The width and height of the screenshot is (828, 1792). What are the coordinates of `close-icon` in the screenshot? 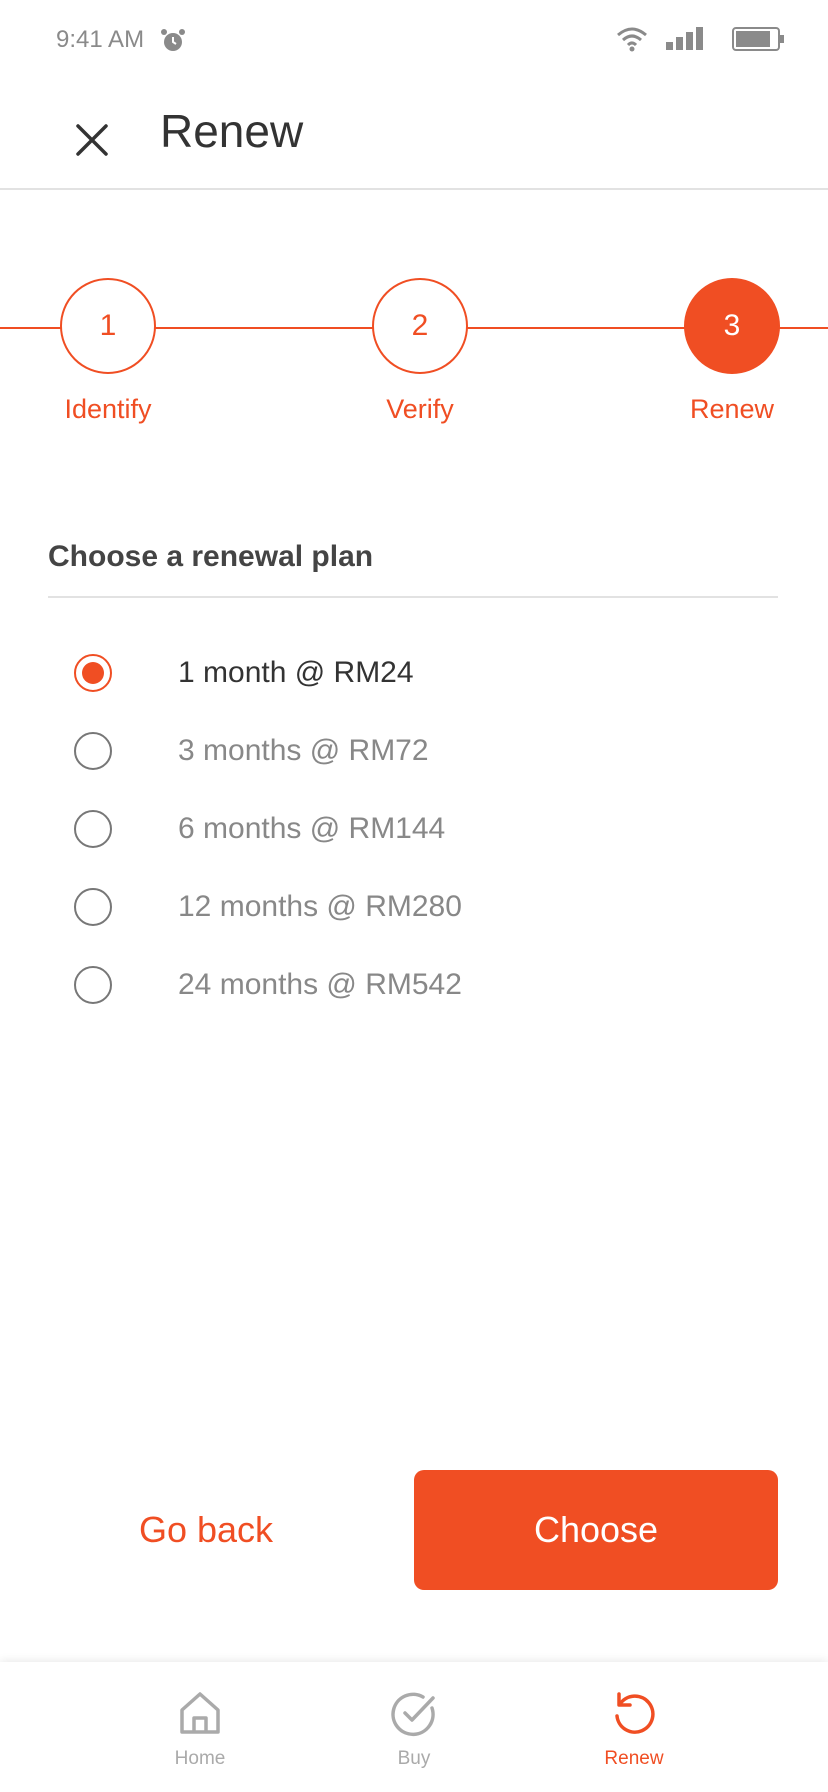 It's located at (92, 140).